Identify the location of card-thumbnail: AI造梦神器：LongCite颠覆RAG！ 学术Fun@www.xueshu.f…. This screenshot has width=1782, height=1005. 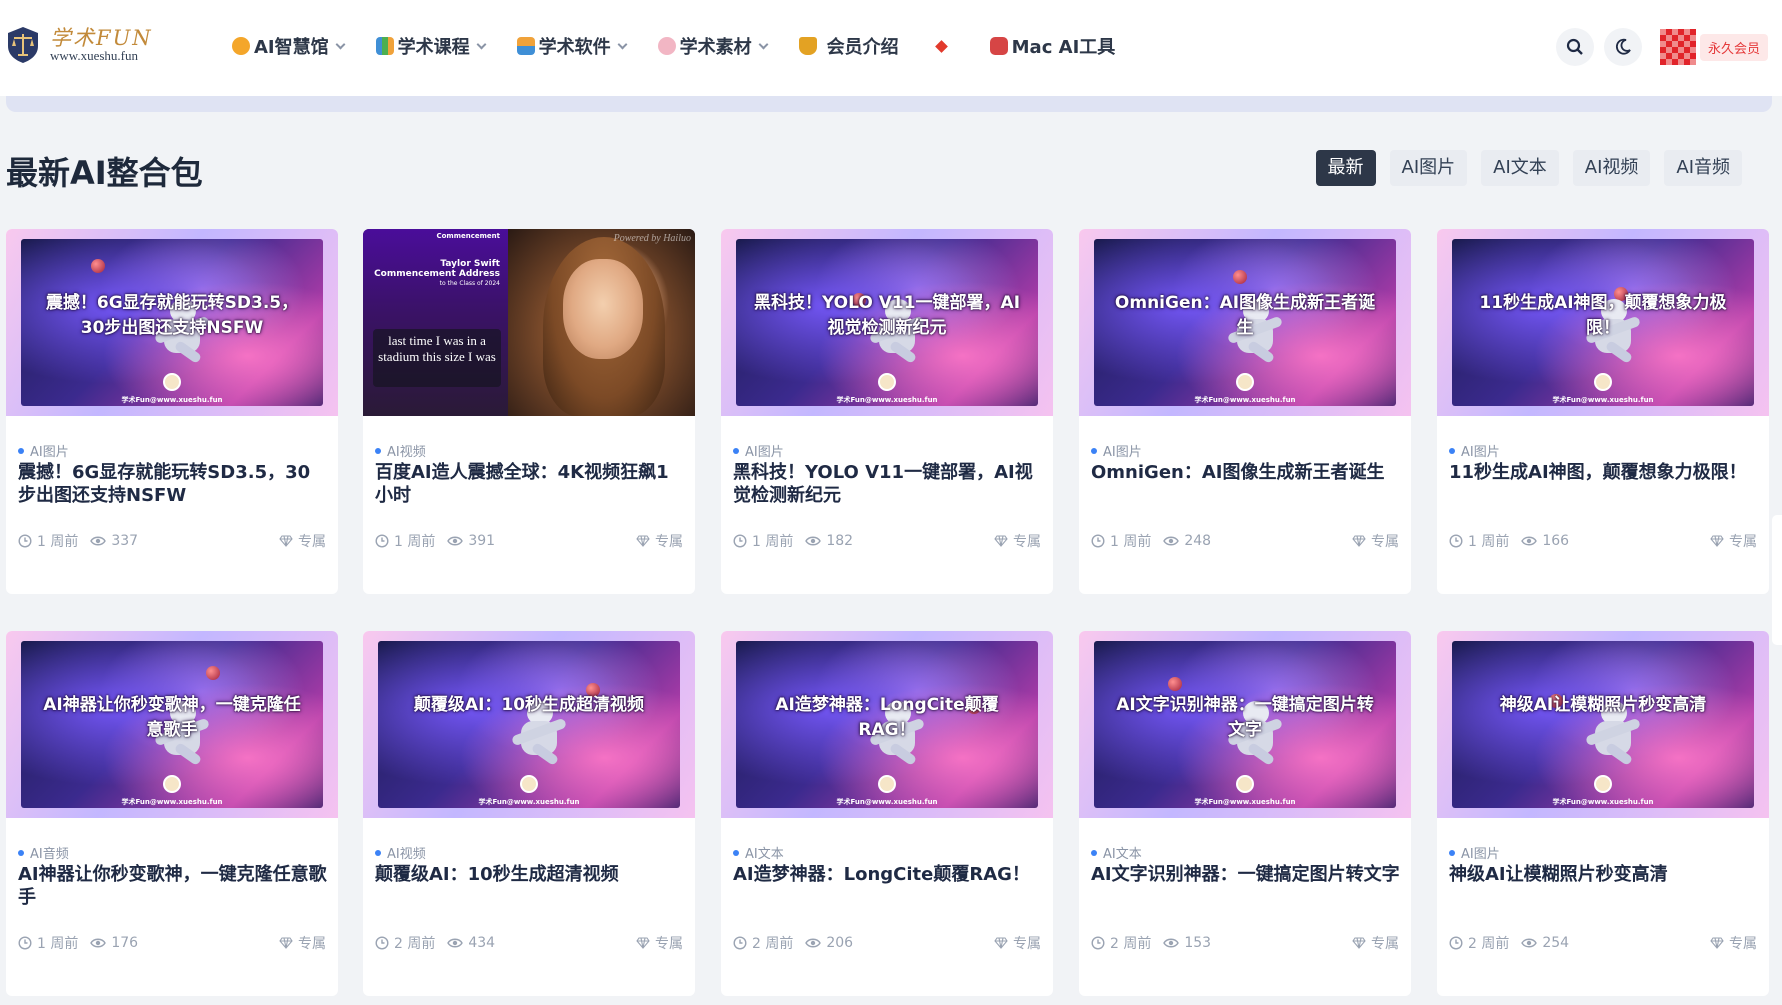
(887, 724).